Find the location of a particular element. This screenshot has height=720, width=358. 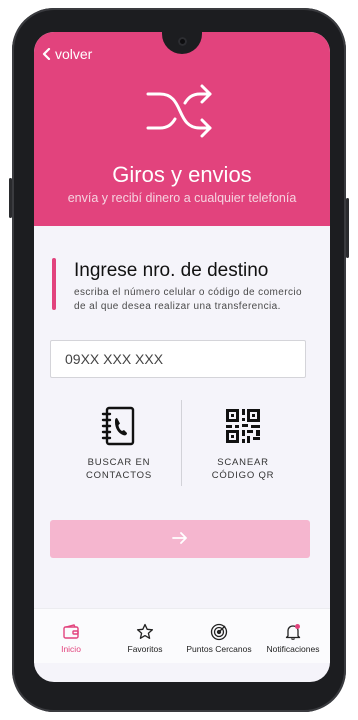

search-contacts-button: BUSCAR EN CONTACTOS is located at coordinates (119, 444).